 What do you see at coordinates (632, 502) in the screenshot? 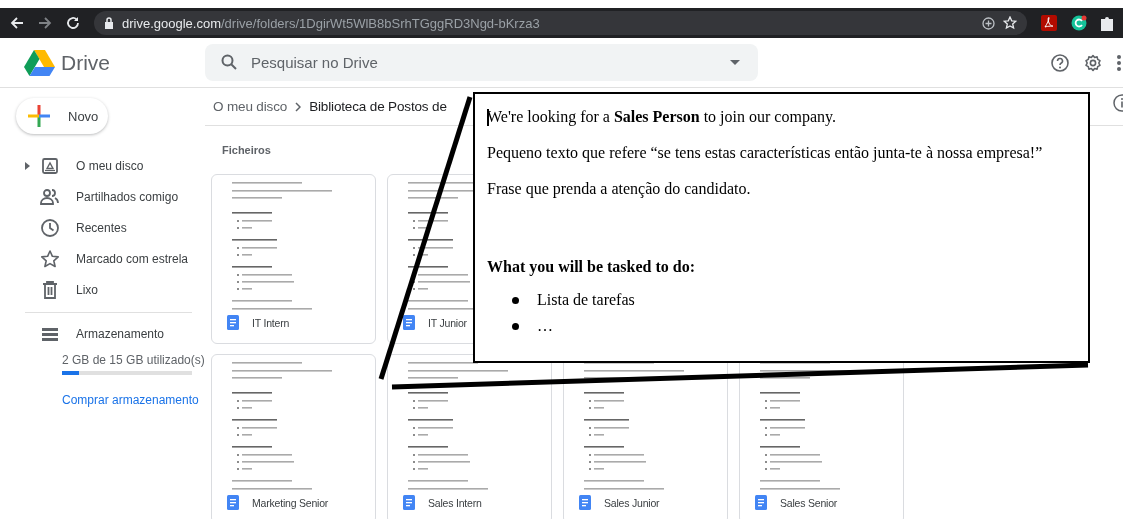
I see `file-name: Sales Junior` at bounding box center [632, 502].